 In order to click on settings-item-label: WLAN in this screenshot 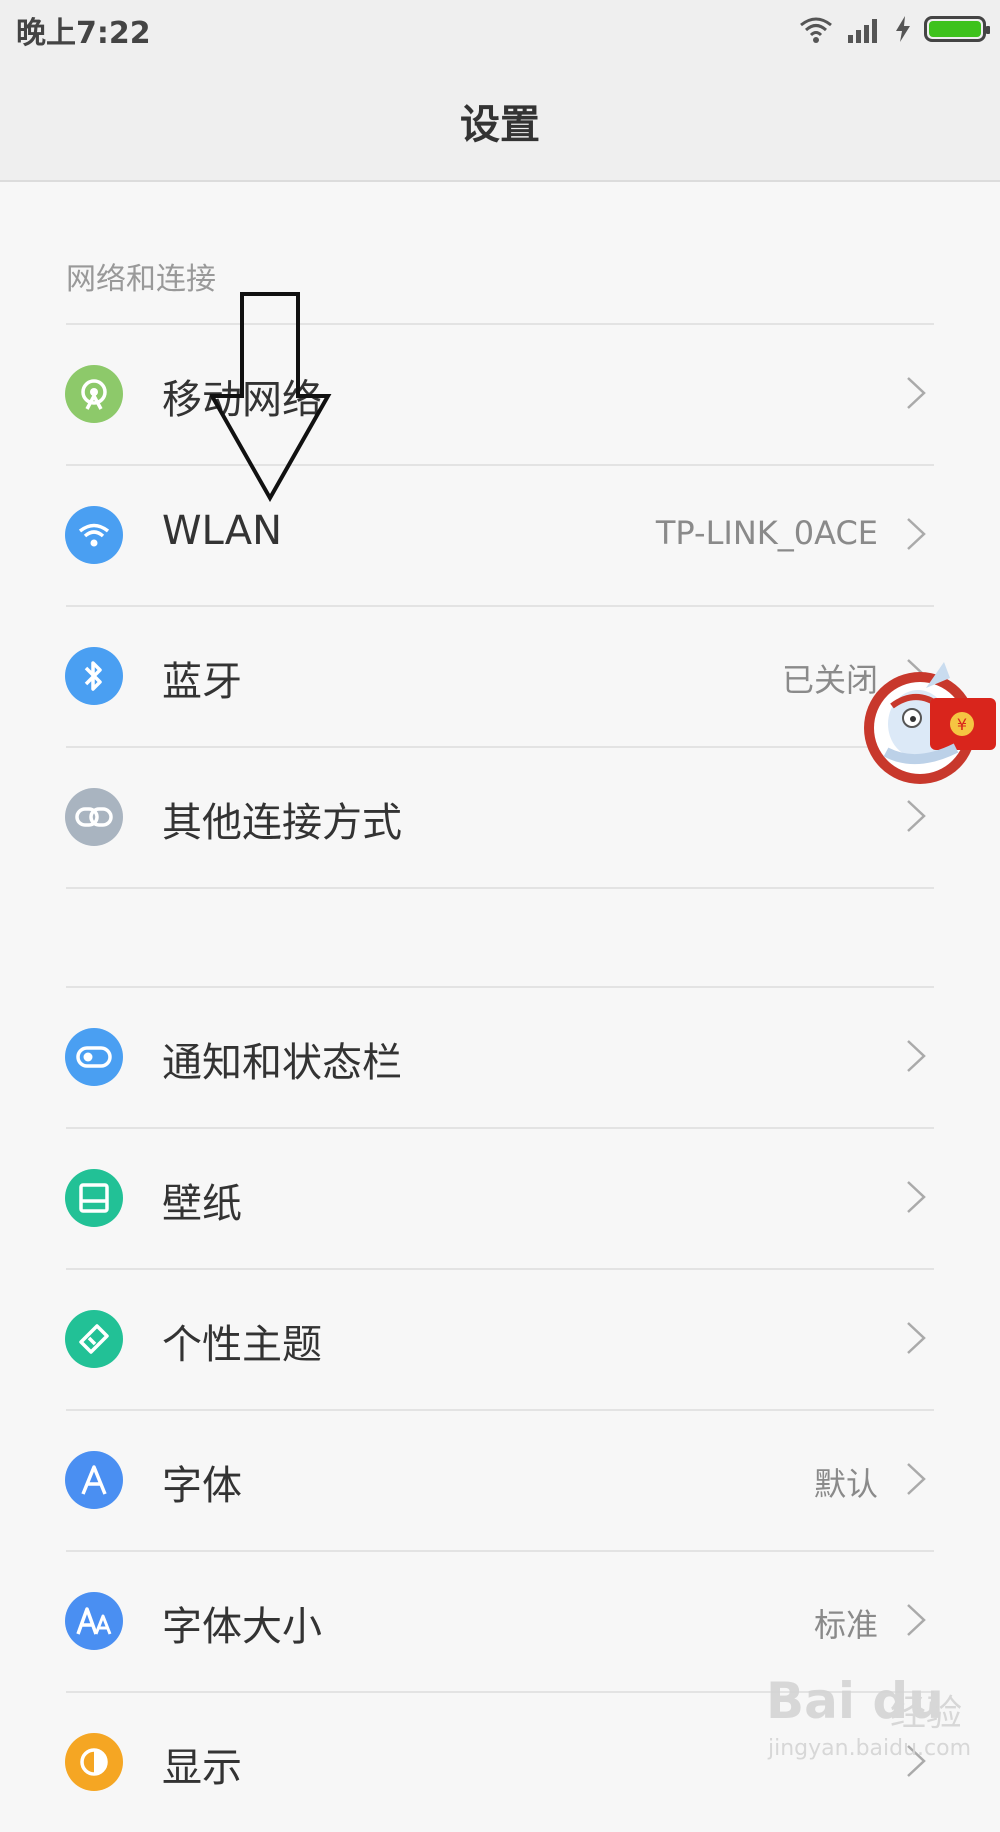, I will do `click(222, 531)`.